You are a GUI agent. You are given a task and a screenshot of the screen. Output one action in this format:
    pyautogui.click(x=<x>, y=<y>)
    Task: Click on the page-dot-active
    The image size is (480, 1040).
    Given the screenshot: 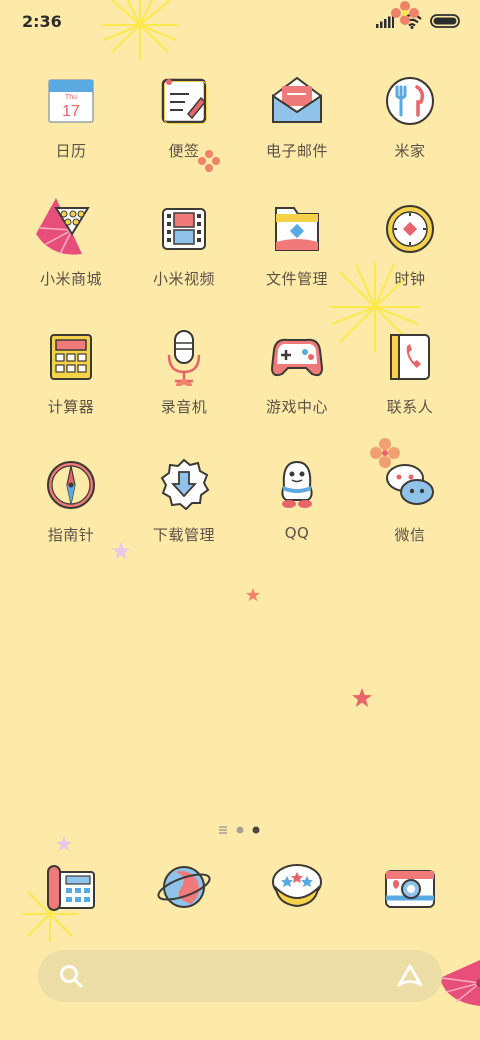 What is the action you would take?
    pyautogui.click(x=256, y=830)
    